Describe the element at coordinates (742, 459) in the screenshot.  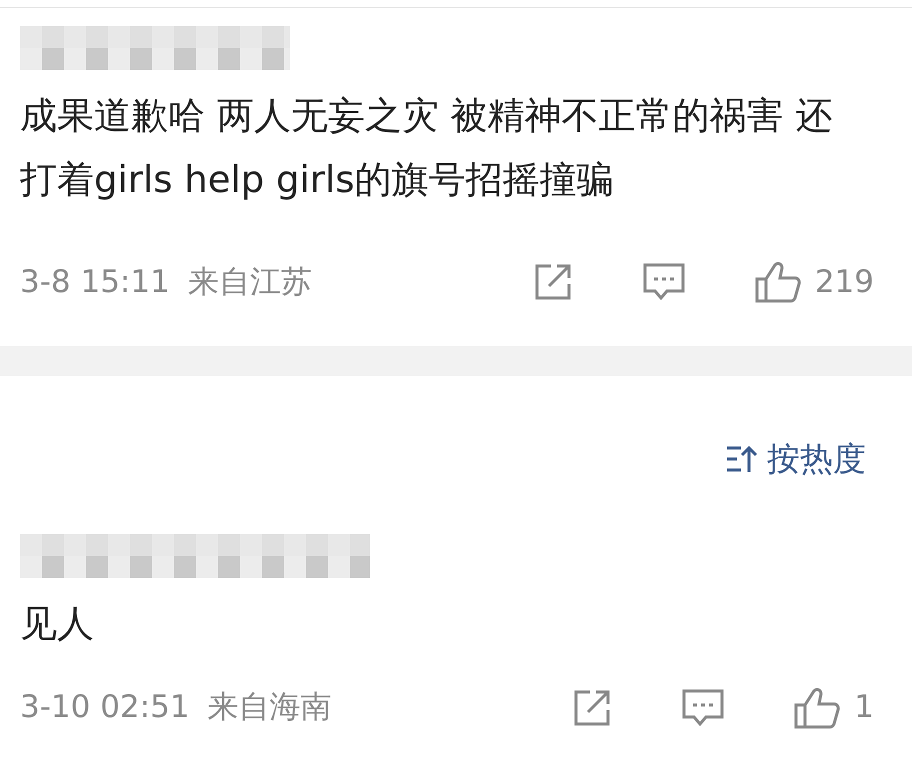
I see `sort-icon` at that location.